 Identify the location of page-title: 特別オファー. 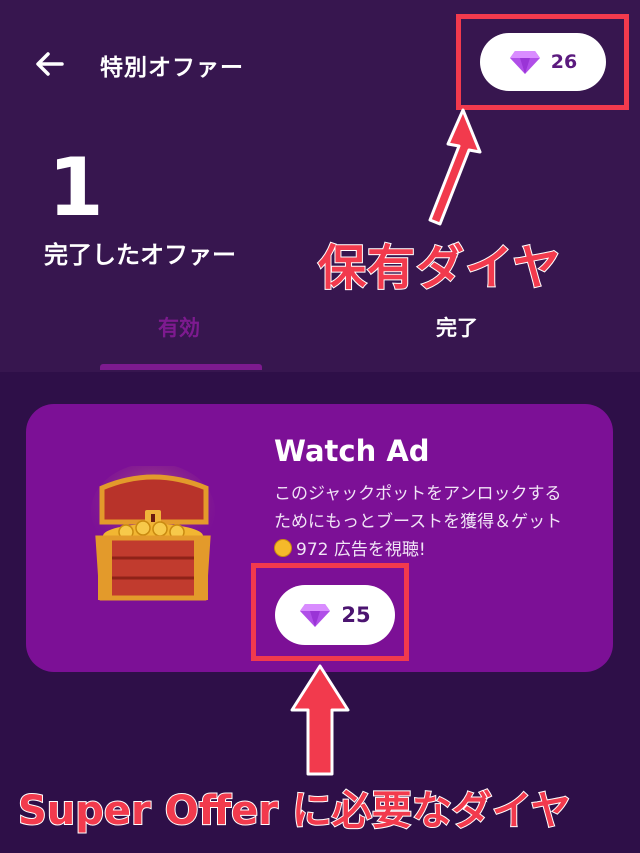
(172, 68).